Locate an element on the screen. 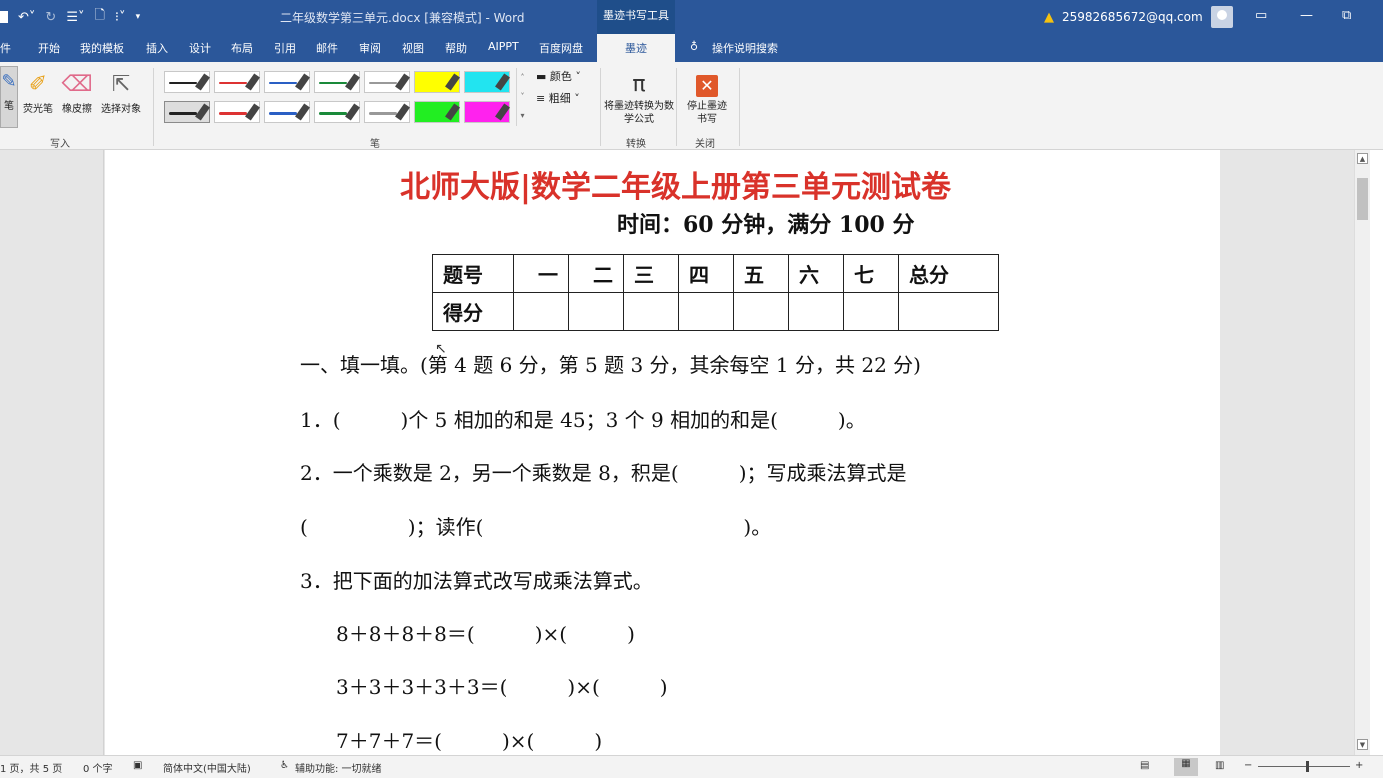  customize-qat-icon: ▾ is located at coordinates (138, 17).